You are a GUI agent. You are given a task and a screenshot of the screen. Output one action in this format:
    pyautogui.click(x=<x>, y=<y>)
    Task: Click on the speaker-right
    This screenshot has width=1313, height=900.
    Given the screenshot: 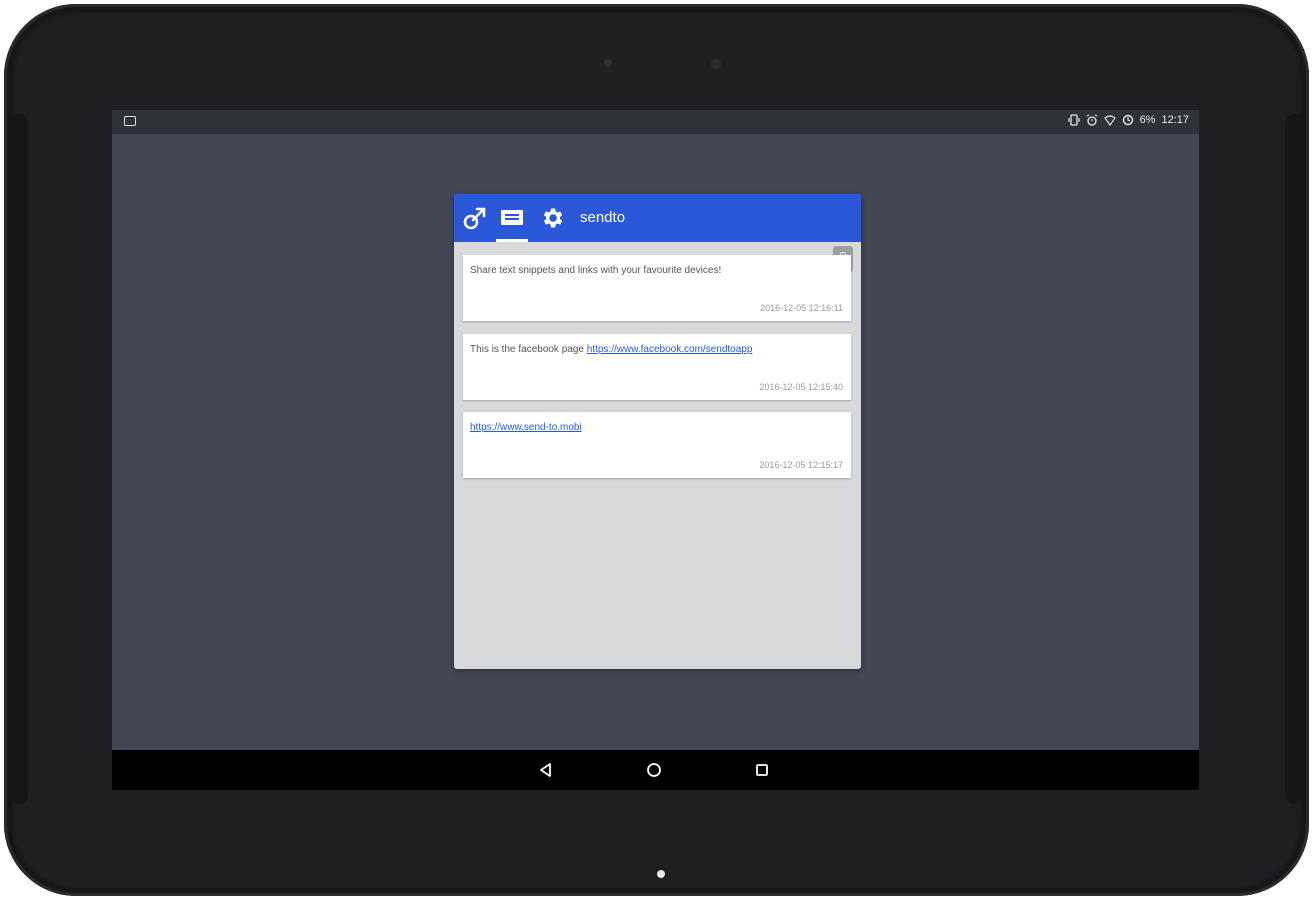 What is the action you would take?
    pyautogui.click(x=1294, y=459)
    